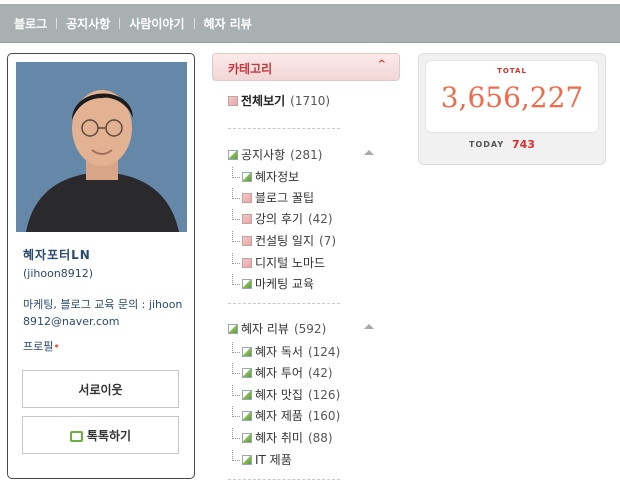 This screenshot has width=620, height=486. I want to click on category-all: 전체보기 (1710), so click(279, 100).